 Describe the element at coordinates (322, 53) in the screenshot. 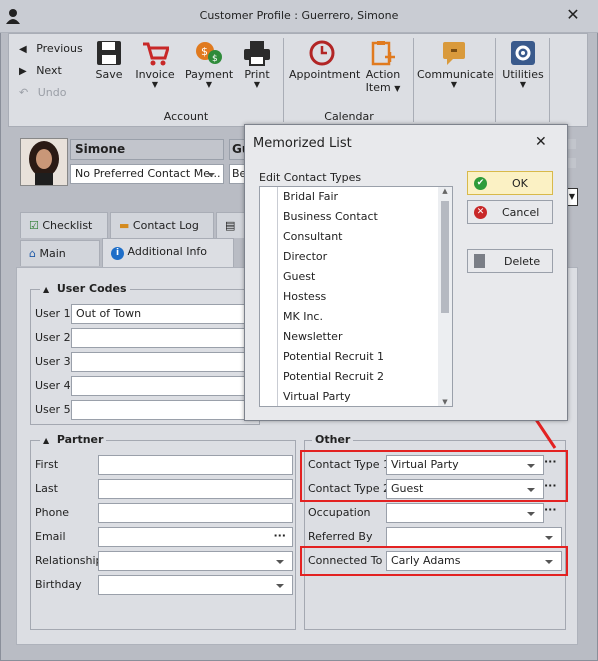

I see `clock-icon` at that location.